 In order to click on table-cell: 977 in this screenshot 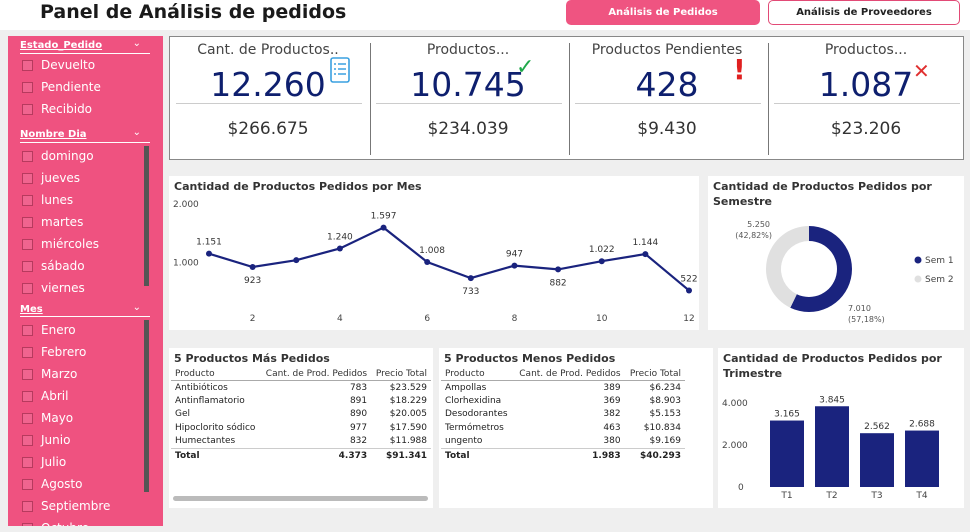, I will do `click(358, 428)`.